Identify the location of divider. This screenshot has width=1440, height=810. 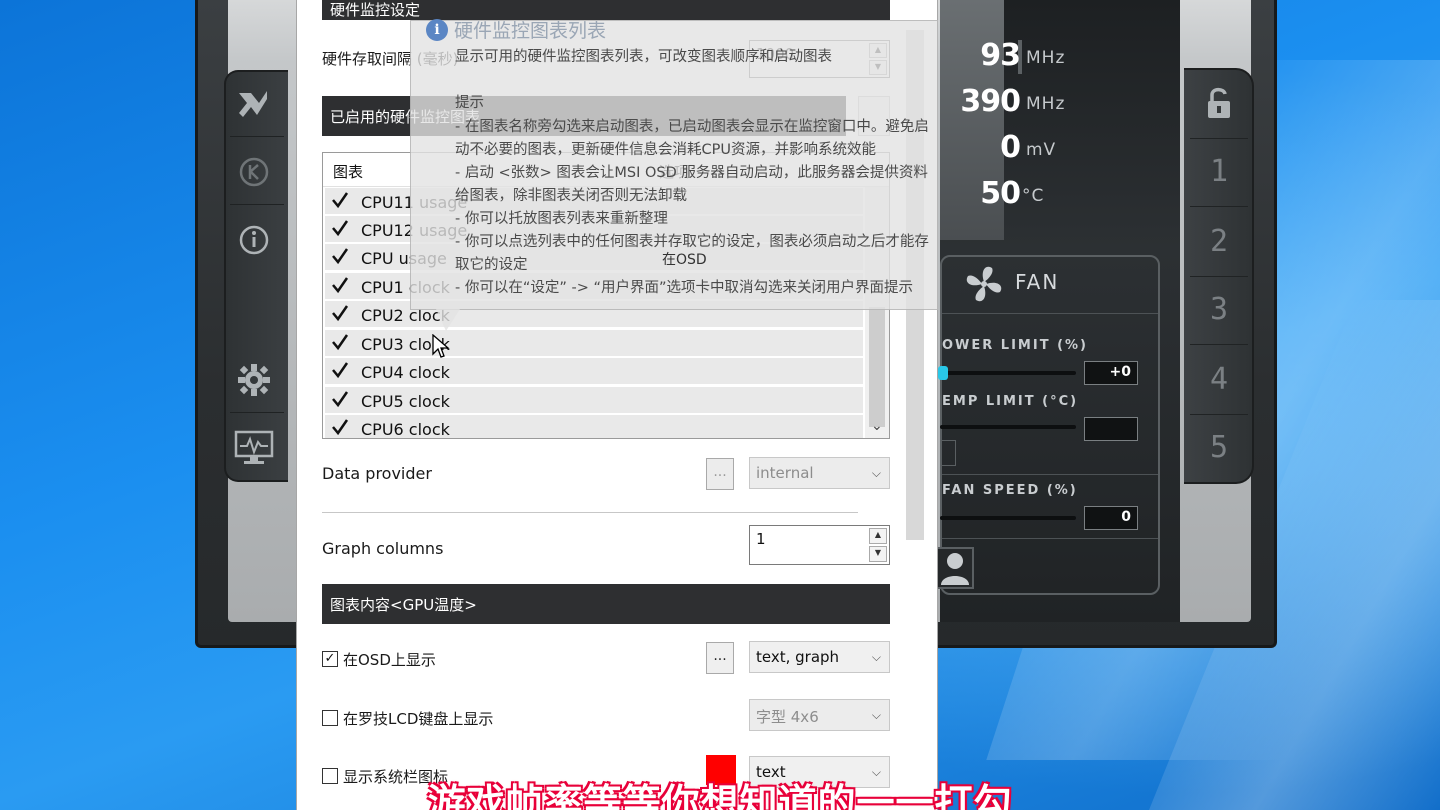
(590, 512).